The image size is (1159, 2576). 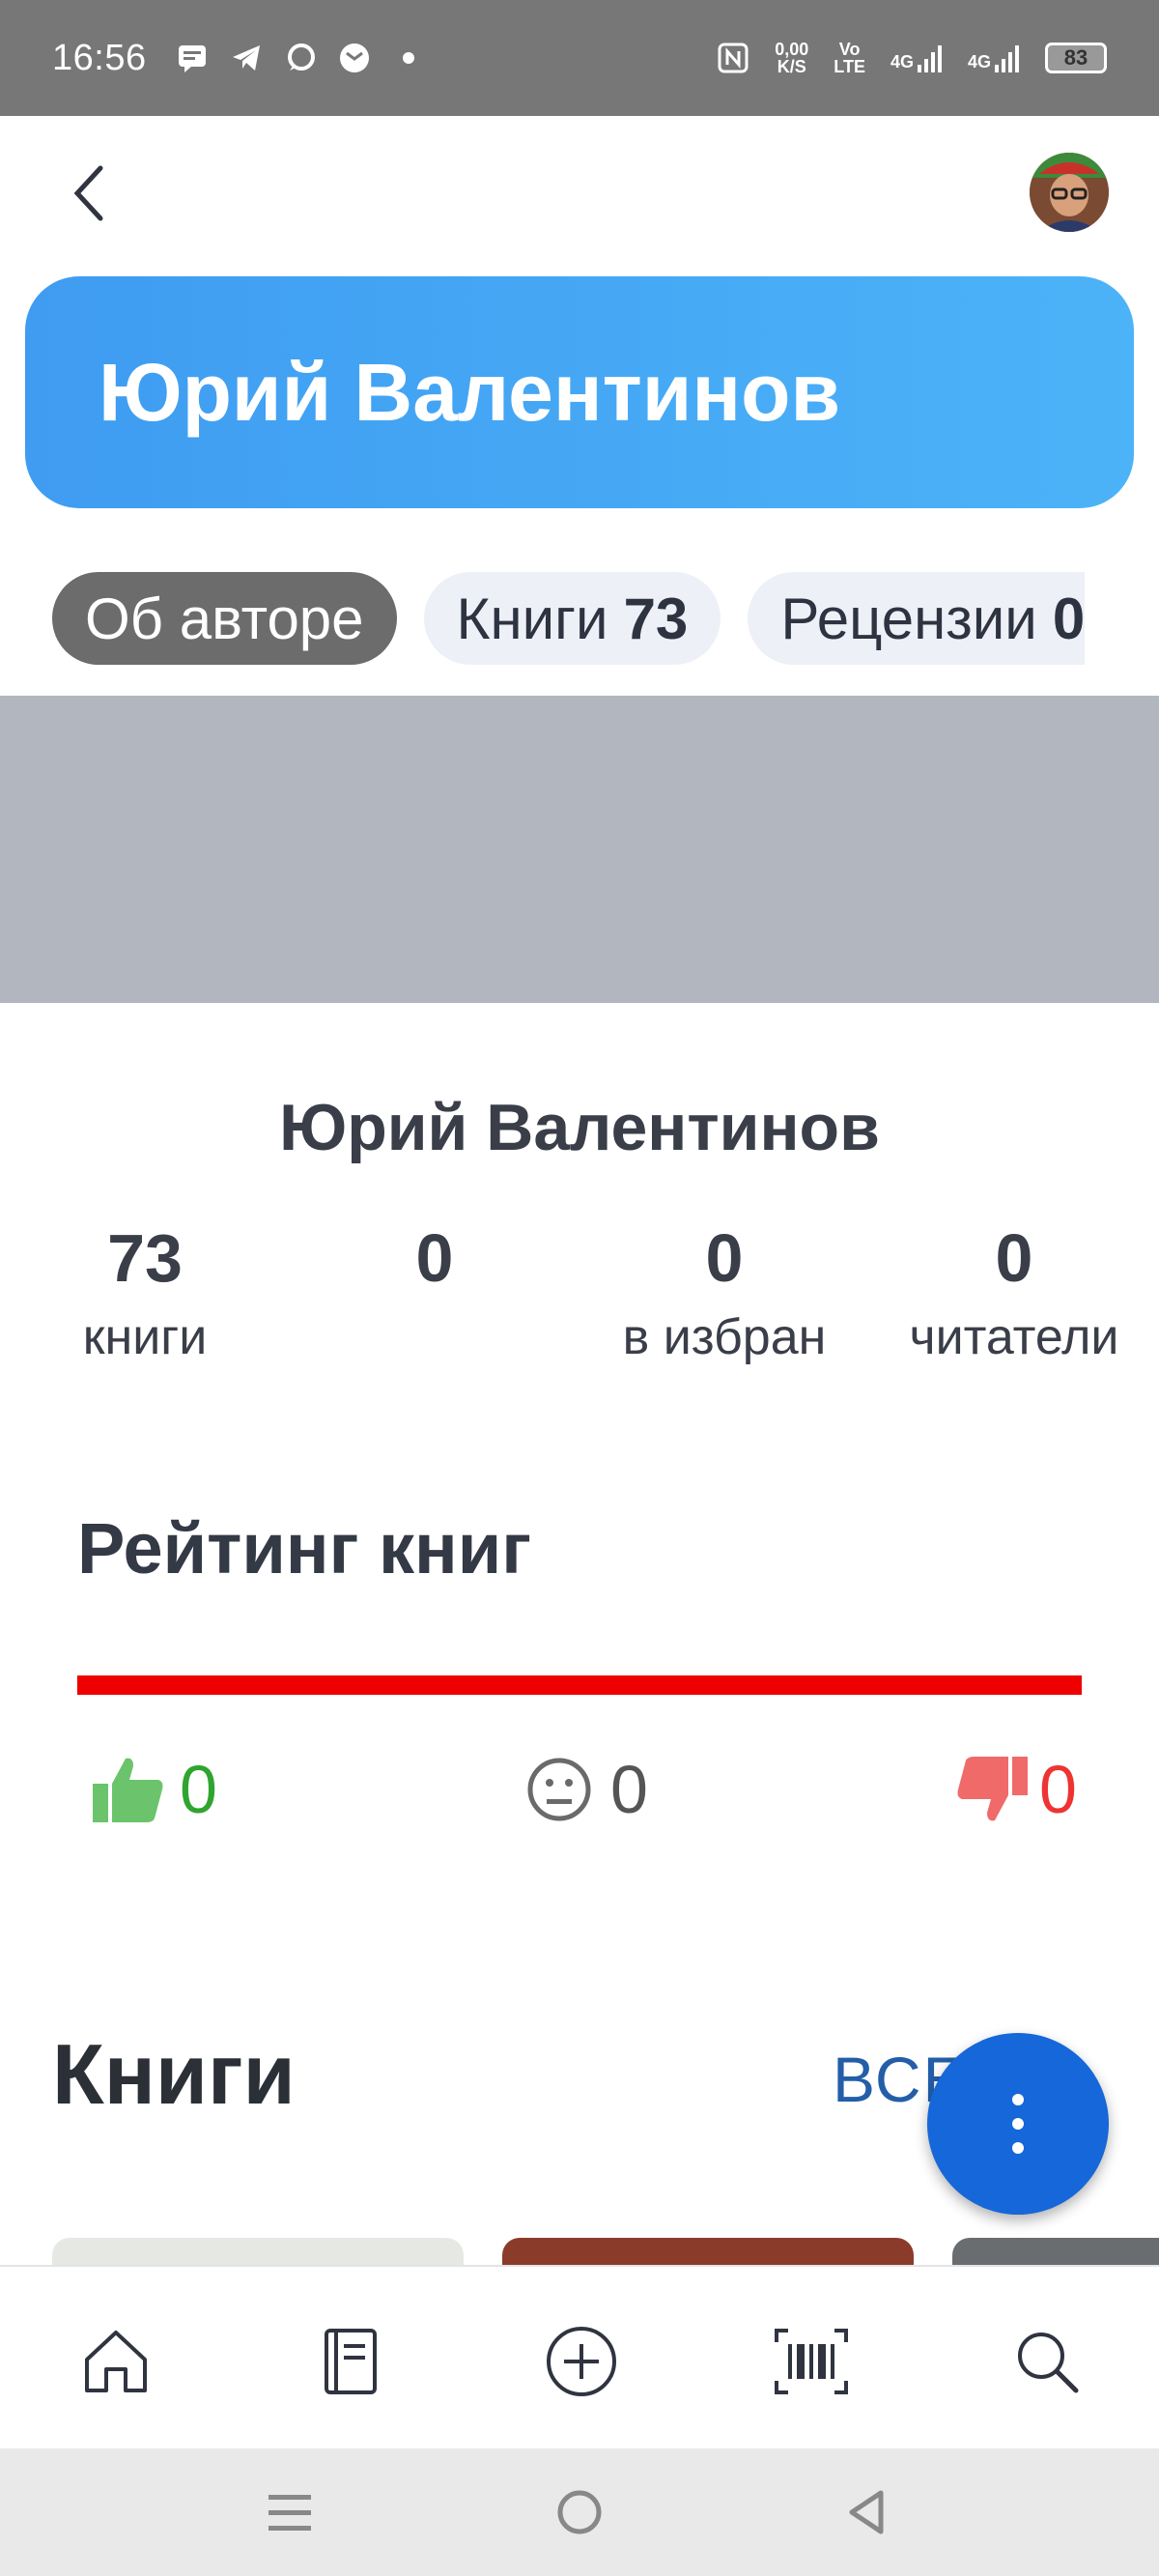 What do you see at coordinates (192, 59) in the screenshot?
I see `message-icon` at bounding box center [192, 59].